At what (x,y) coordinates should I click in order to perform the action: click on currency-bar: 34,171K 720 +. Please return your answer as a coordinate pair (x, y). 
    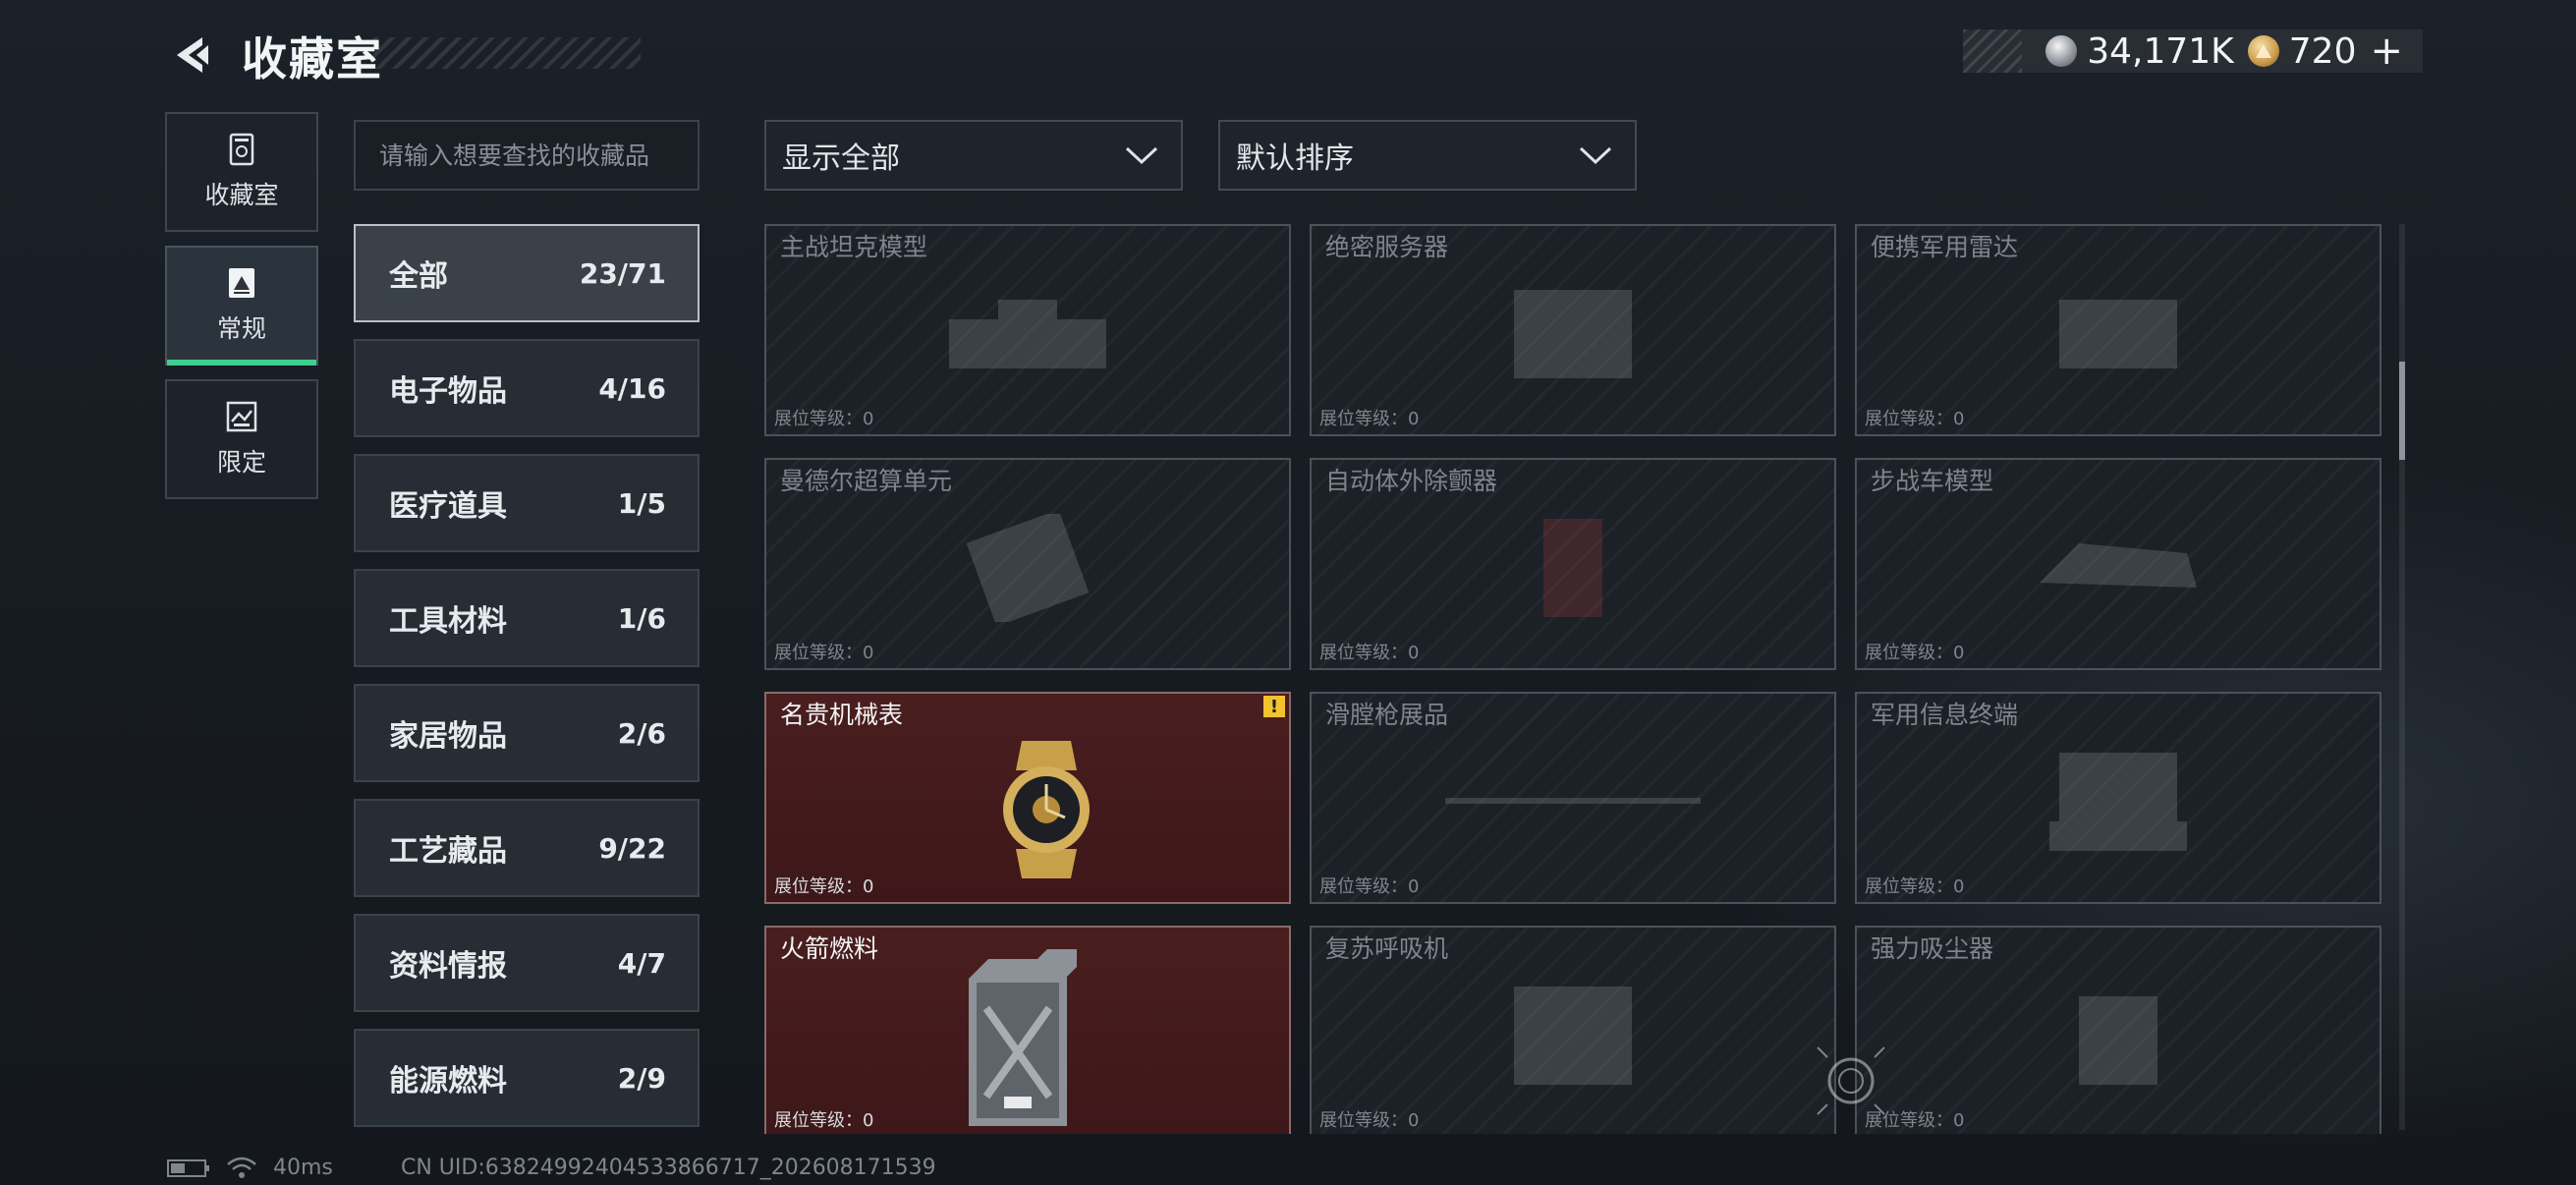
    Looking at the image, I should click on (2193, 51).